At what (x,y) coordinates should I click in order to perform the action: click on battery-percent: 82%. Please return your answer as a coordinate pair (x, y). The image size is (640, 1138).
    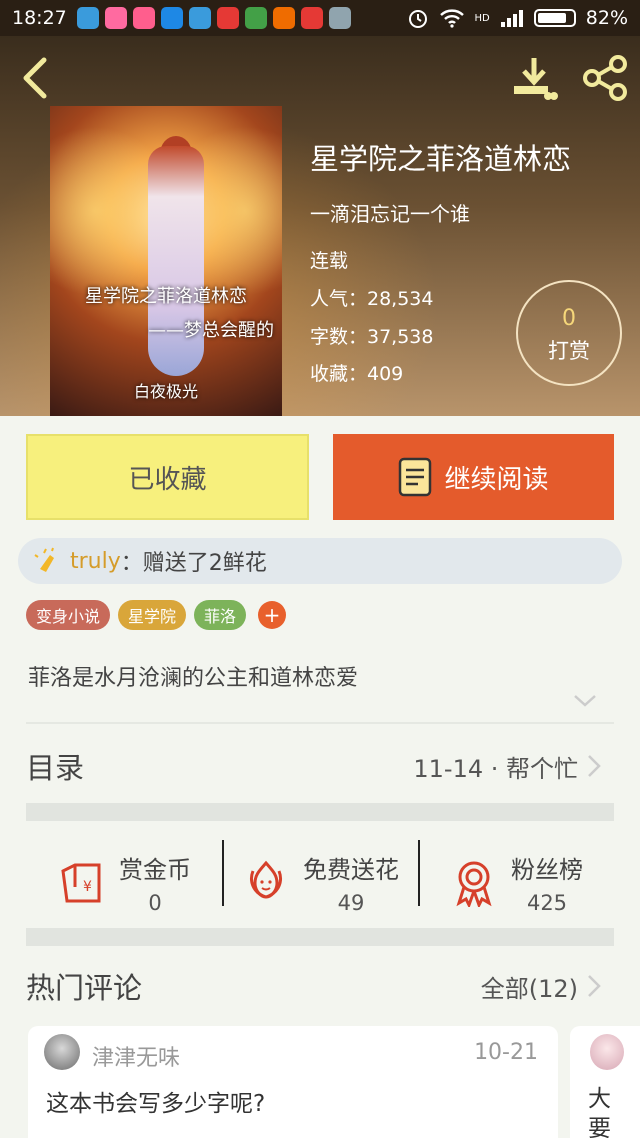
    Looking at the image, I should click on (606, 18).